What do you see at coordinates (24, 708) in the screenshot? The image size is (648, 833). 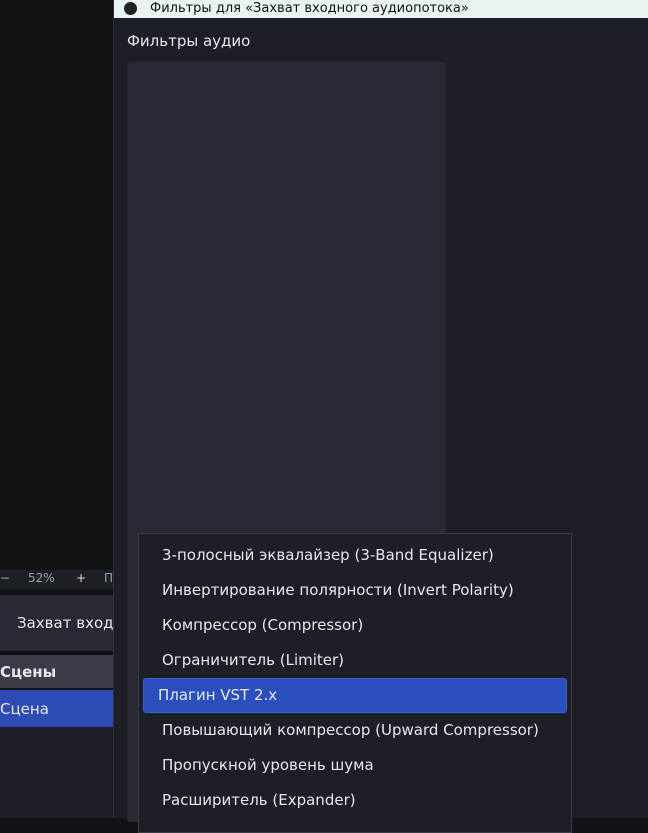 I see `scene-label: Сцена` at bounding box center [24, 708].